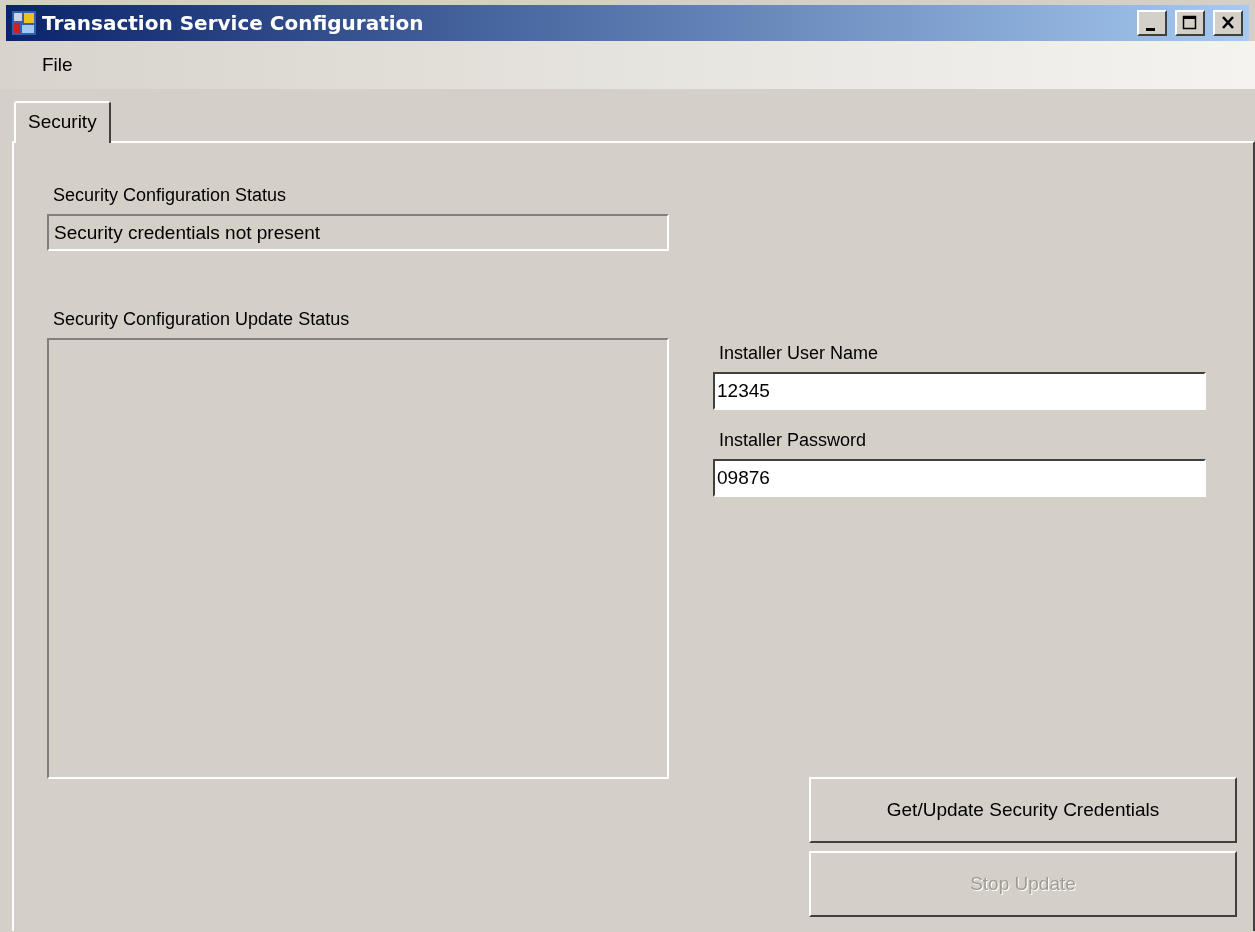  Describe the element at coordinates (358, 232) in the screenshot. I see `status-field: Security credentials not present` at that location.